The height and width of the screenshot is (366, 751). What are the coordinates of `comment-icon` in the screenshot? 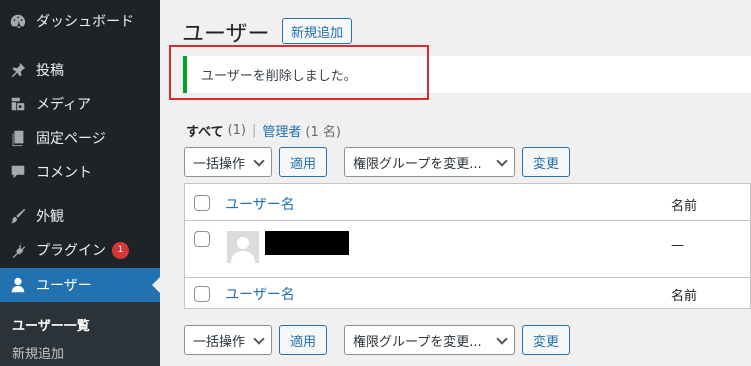 It's located at (18, 172).